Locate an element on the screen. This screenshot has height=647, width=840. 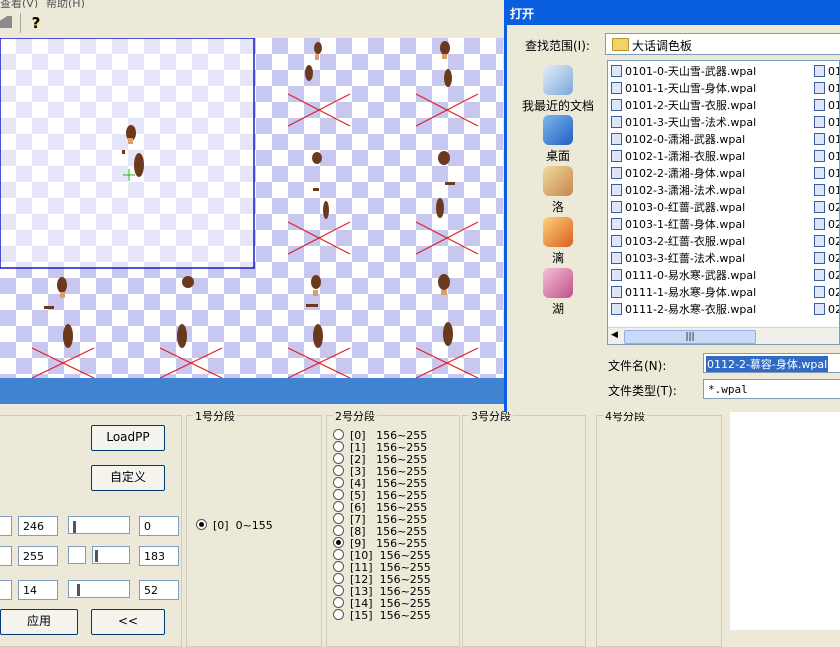
place-recent: 我最近的文档 is located at coordinates (558, 89).